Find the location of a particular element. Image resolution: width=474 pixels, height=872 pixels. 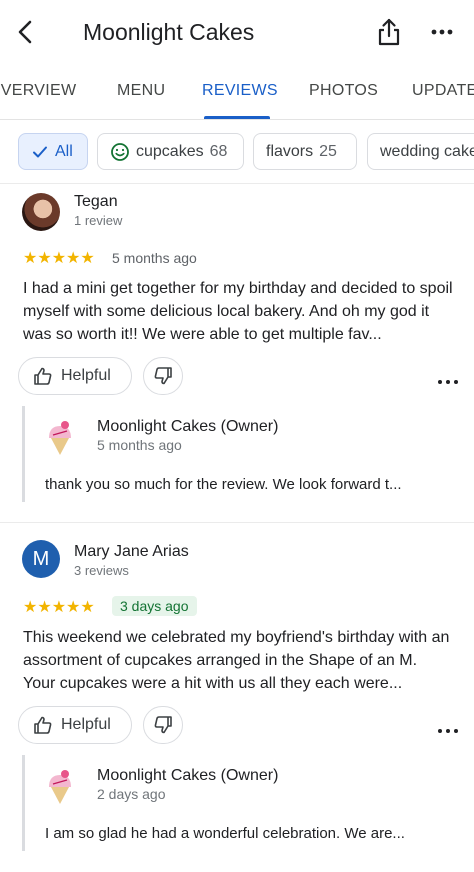

chip-label: cupcakes is located at coordinates (170, 151).